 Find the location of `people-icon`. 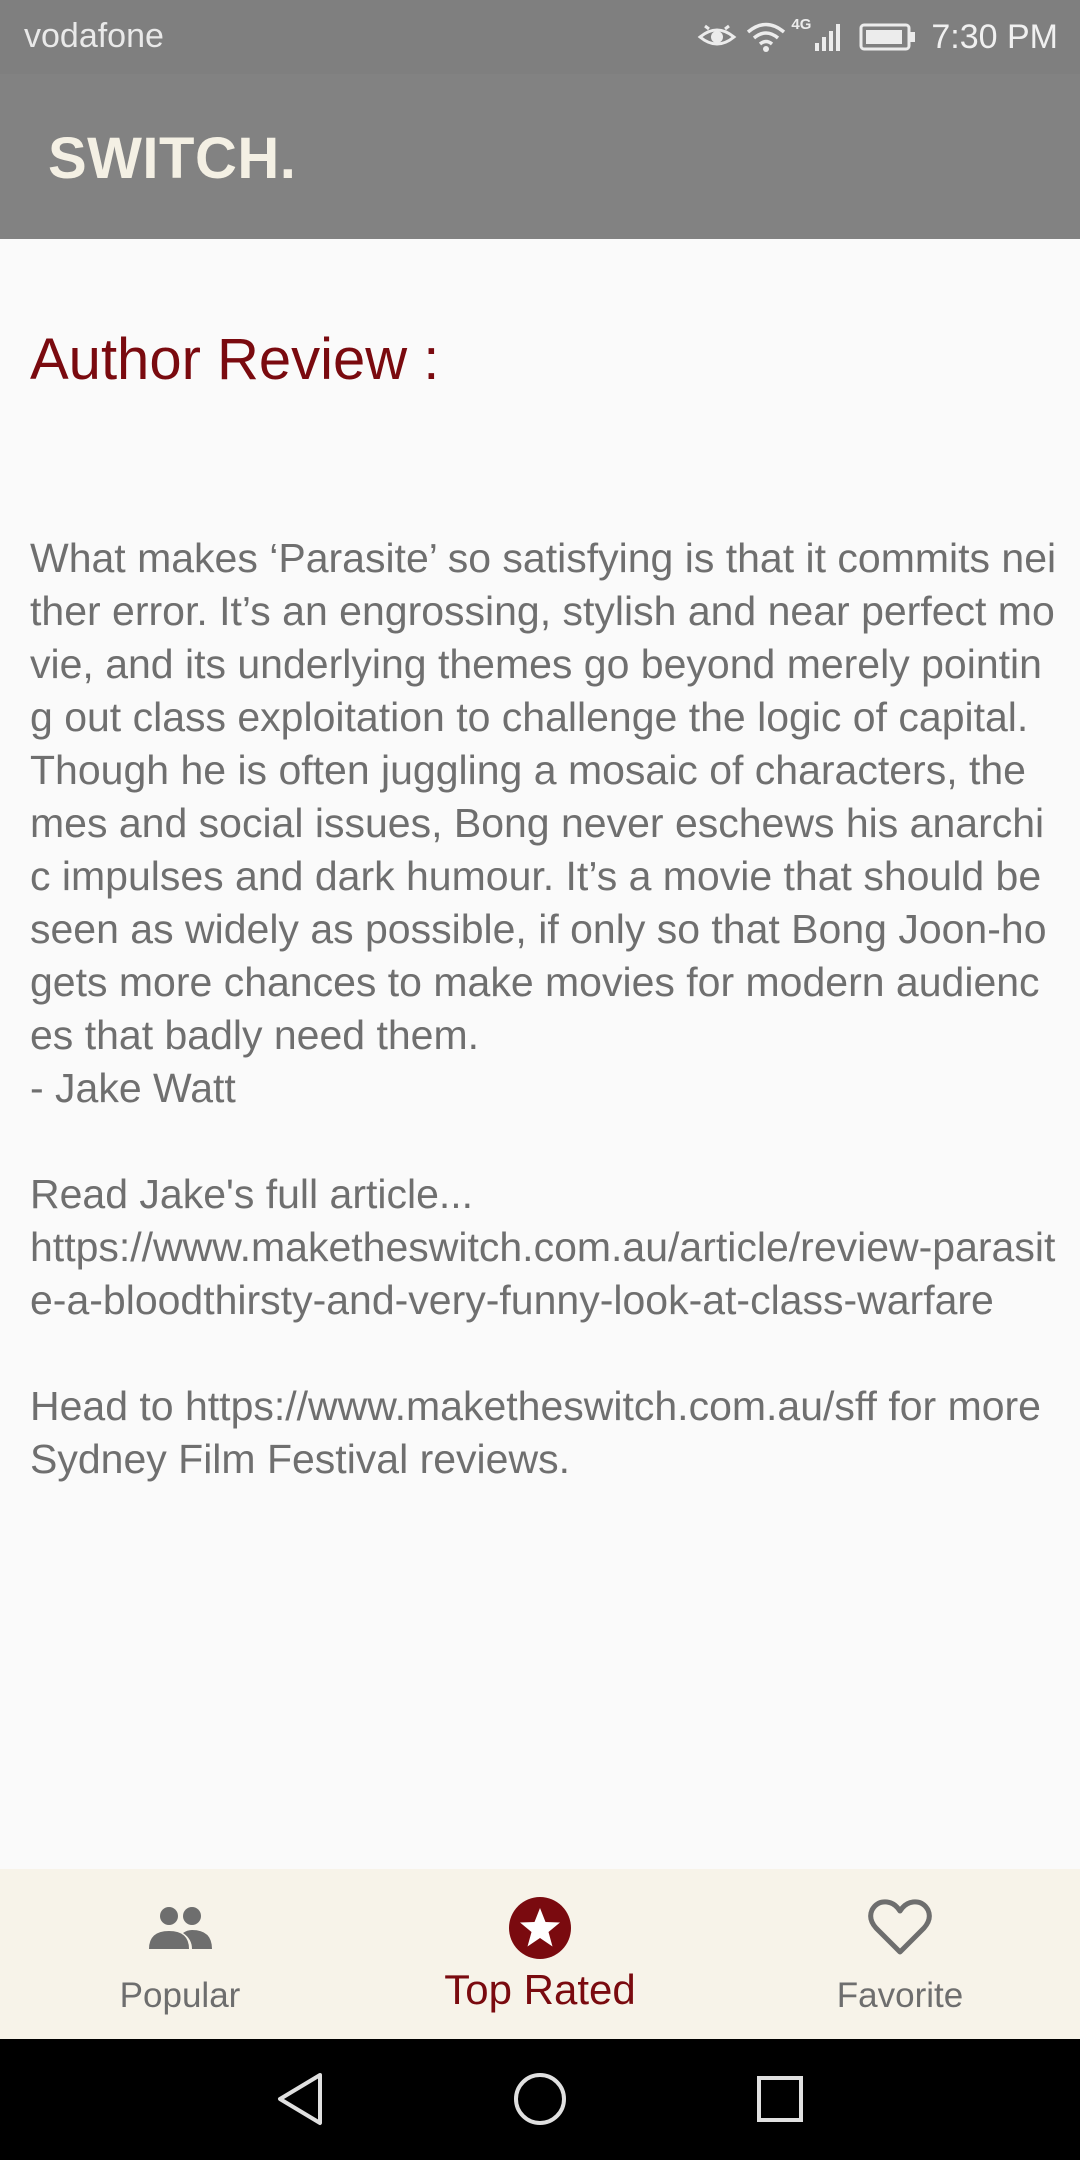

people-icon is located at coordinates (180, 1928).